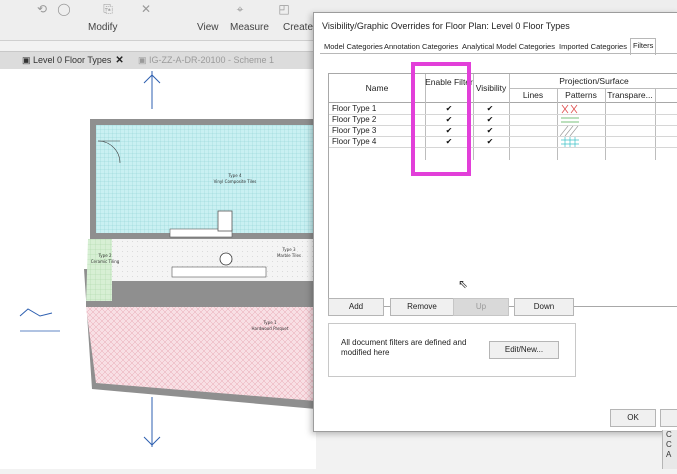 This screenshot has width=677, height=474. What do you see at coordinates (354, 130) in the screenshot?
I see `filter-name: Floor Type 3` at bounding box center [354, 130].